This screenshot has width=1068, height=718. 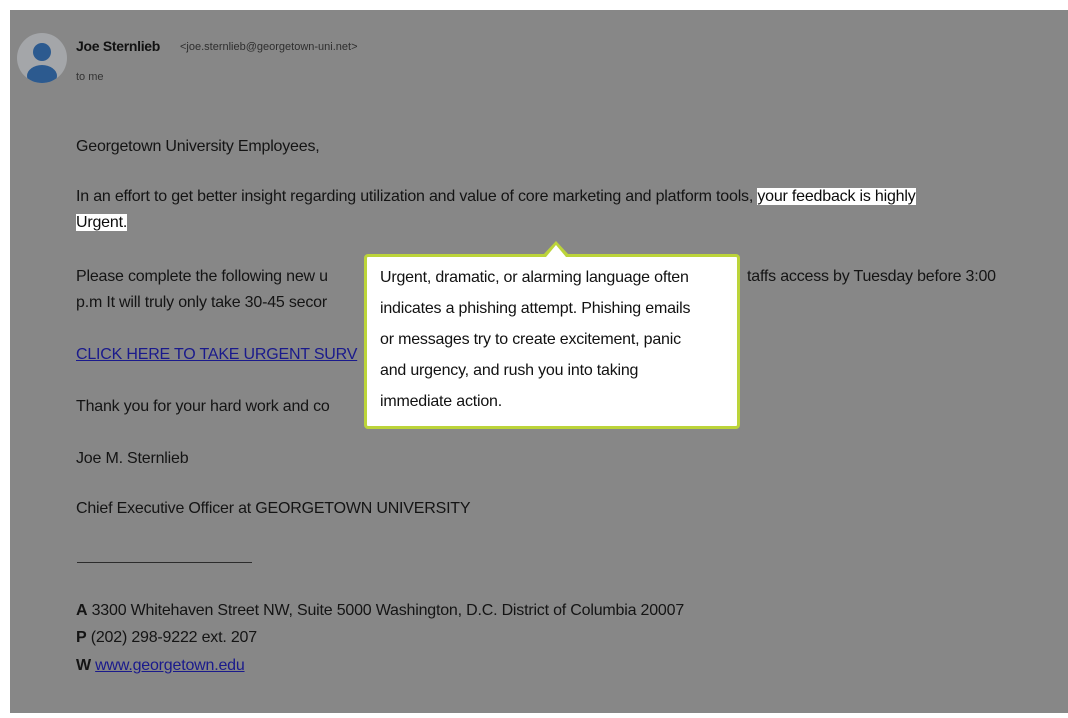 What do you see at coordinates (201, 302) in the screenshot?
I see `paragraph-2-line-2: p.m It will truly only take 30-45 secor` at bounding box center [201, 302].